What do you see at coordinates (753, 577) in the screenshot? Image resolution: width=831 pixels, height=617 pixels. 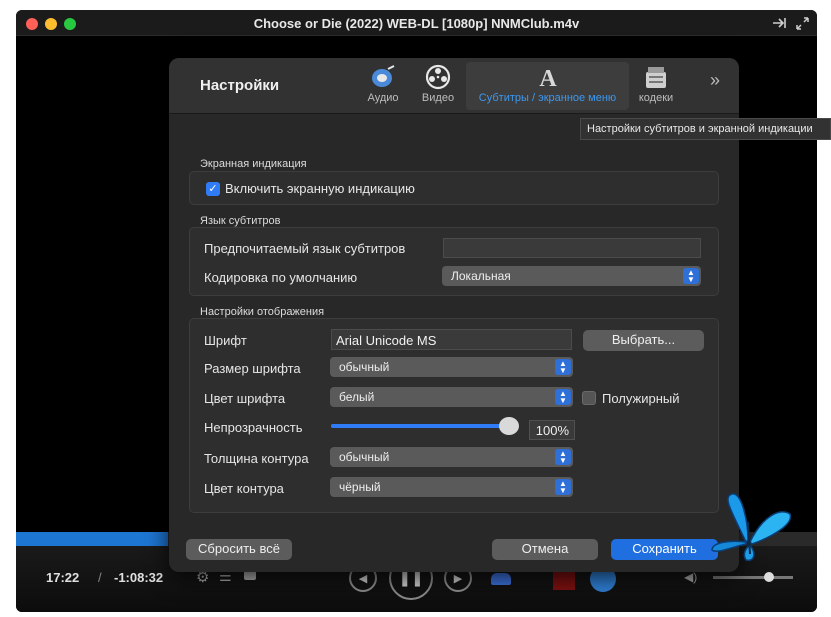 I see `volume-slider` at bounding box center [753, 577].